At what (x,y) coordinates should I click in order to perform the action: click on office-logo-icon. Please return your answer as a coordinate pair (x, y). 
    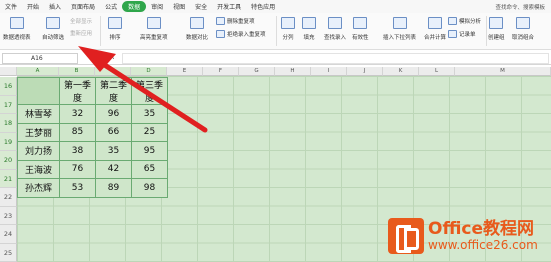
    Looking at the image, I should click on (406, 236).